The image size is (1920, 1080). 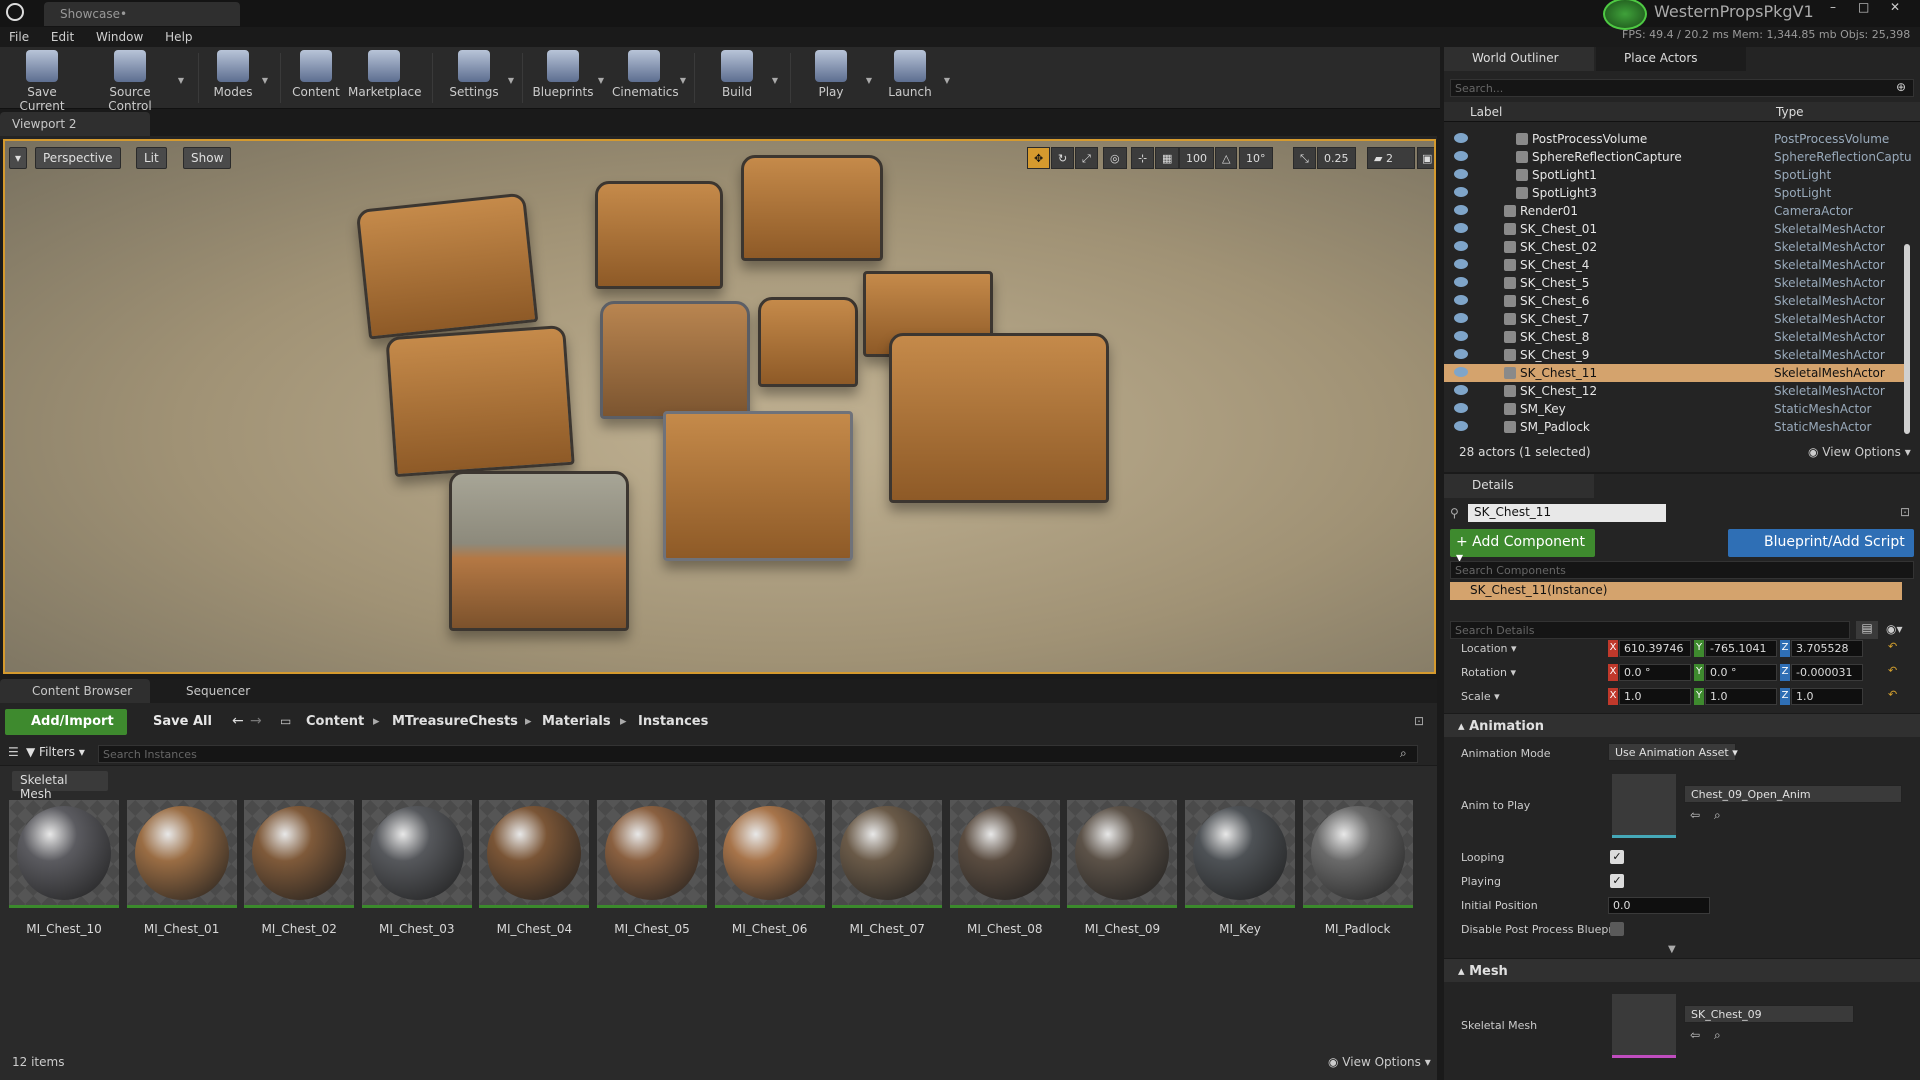 I want to click on menu-edit: Edit, so click(x=62, y=37).